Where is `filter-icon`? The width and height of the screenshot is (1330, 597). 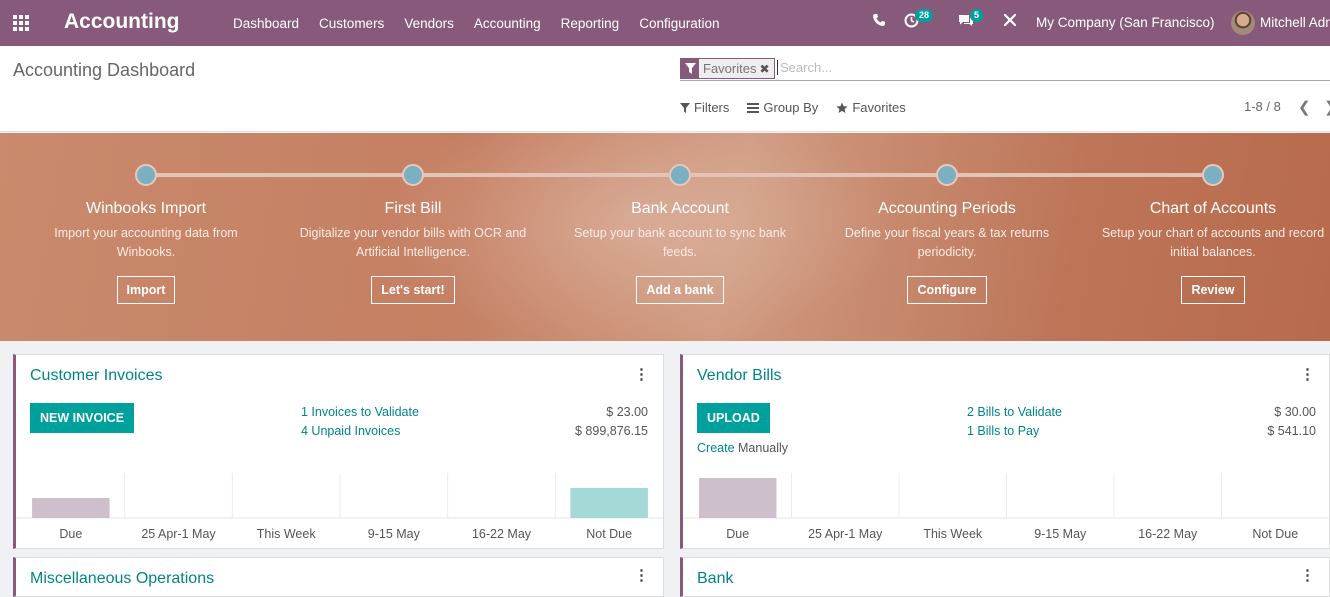 filter-icon is located at coordinates (690, 68).